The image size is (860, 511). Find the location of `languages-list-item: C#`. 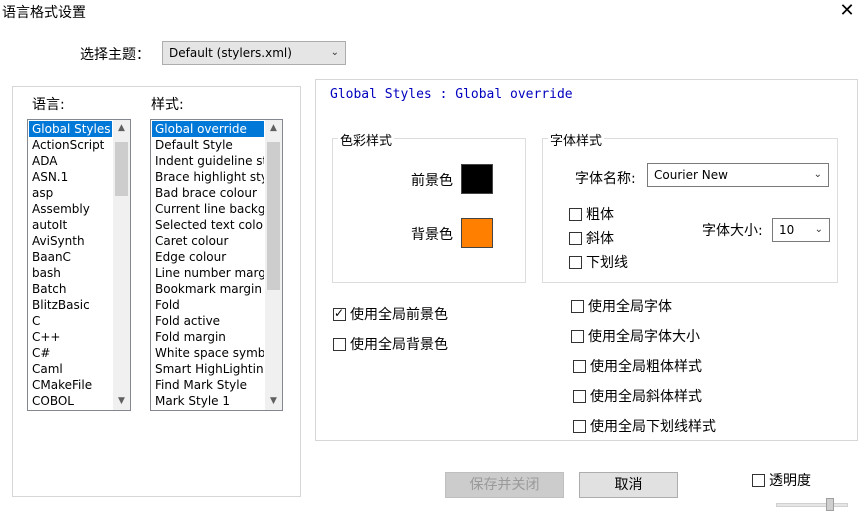

languages-list-item: C# is located at coordinates (70, 353).